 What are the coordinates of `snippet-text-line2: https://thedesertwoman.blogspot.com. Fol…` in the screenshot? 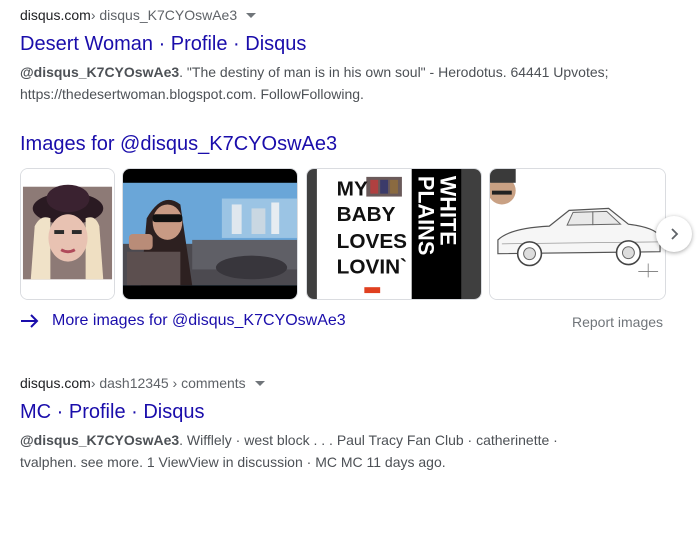 It's located at (192, 94).